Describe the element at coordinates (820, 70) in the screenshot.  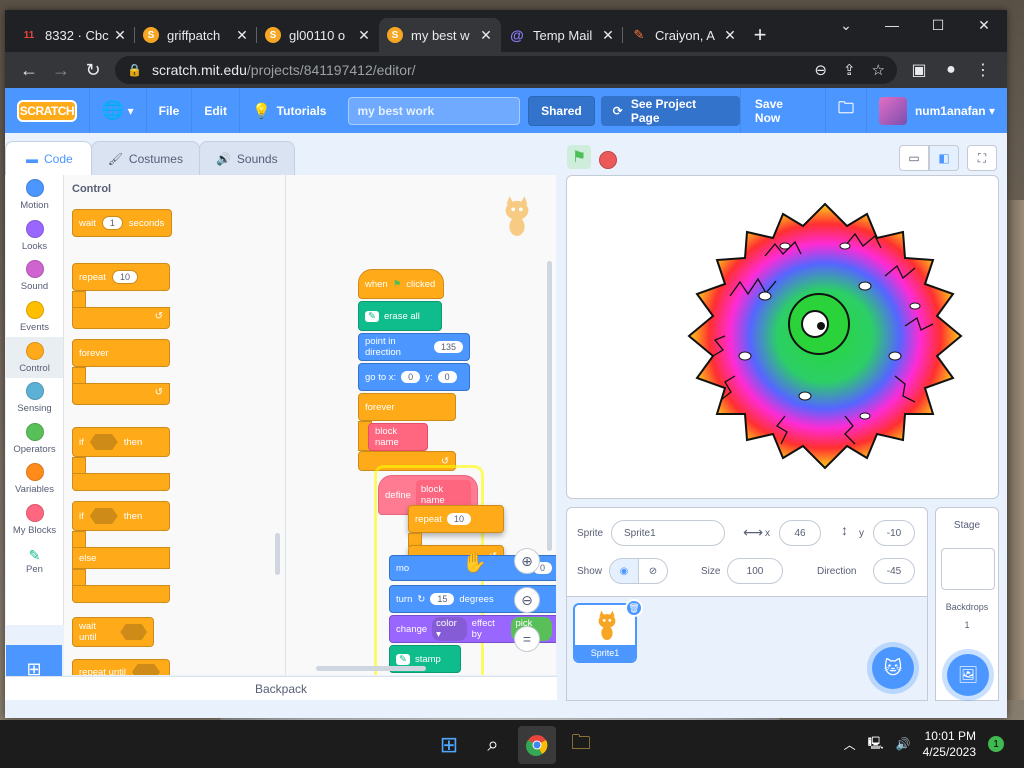
I see `zoom-icon: ⊖` at that location.